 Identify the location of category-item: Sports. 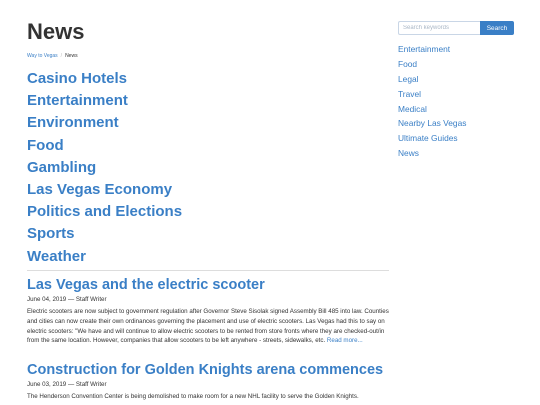
(104, 234).